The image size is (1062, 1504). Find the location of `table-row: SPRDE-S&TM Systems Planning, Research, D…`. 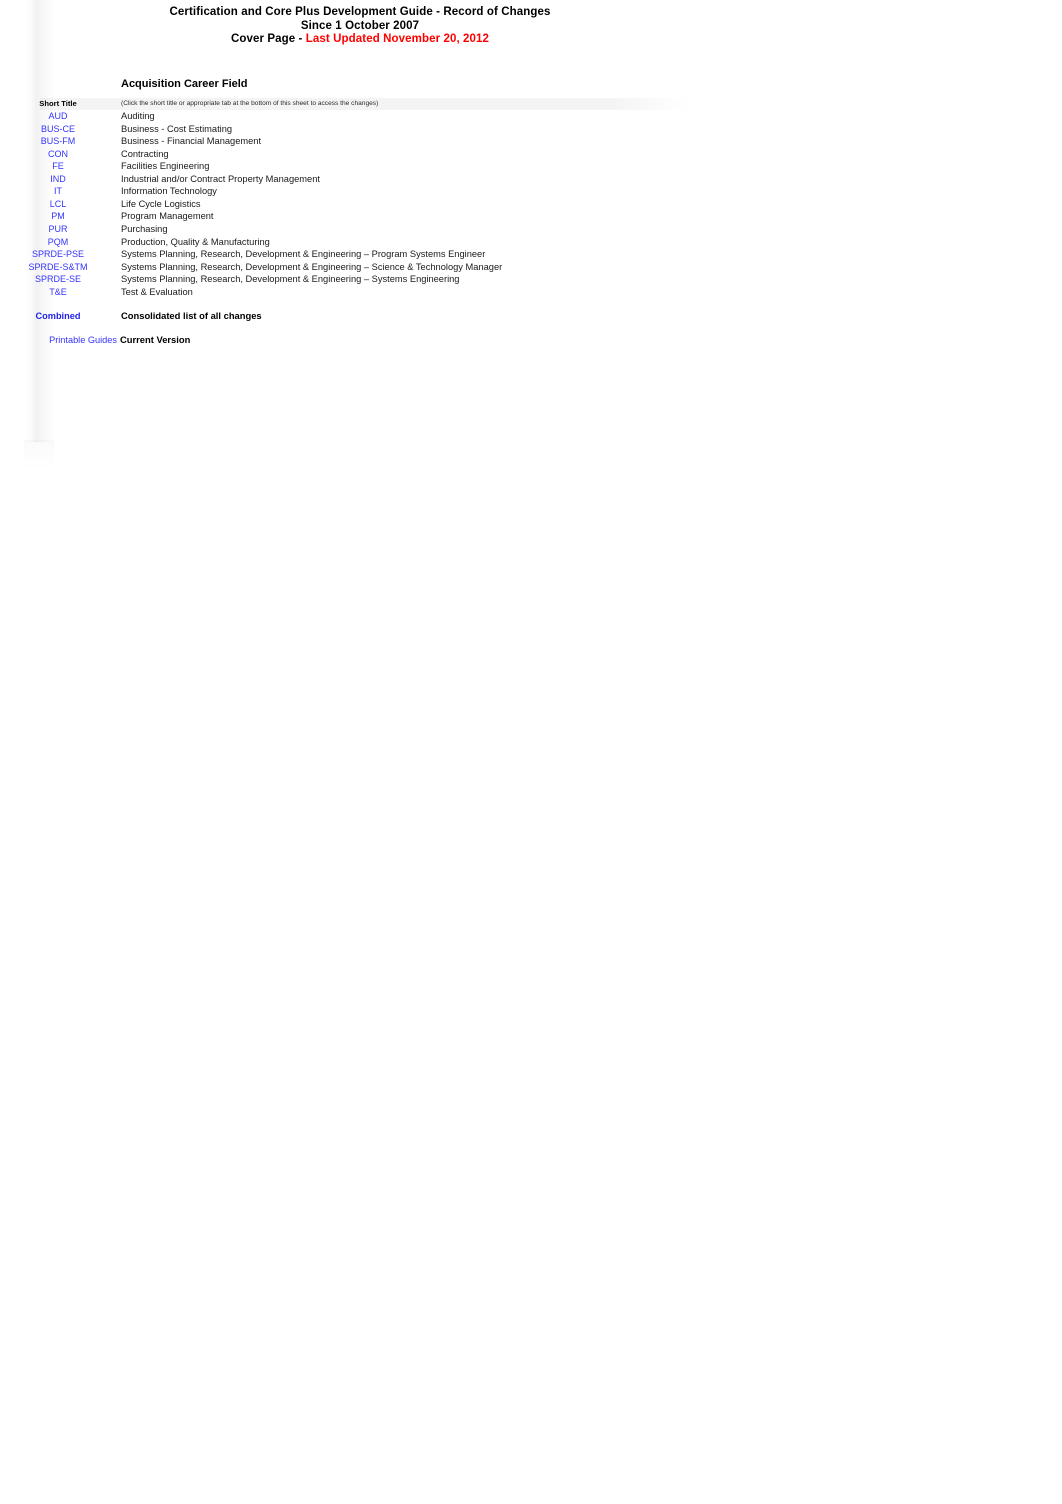

table-row: SPRDE-S&TM Systems Planning, Research, D… is located at coordinates (360, 267).